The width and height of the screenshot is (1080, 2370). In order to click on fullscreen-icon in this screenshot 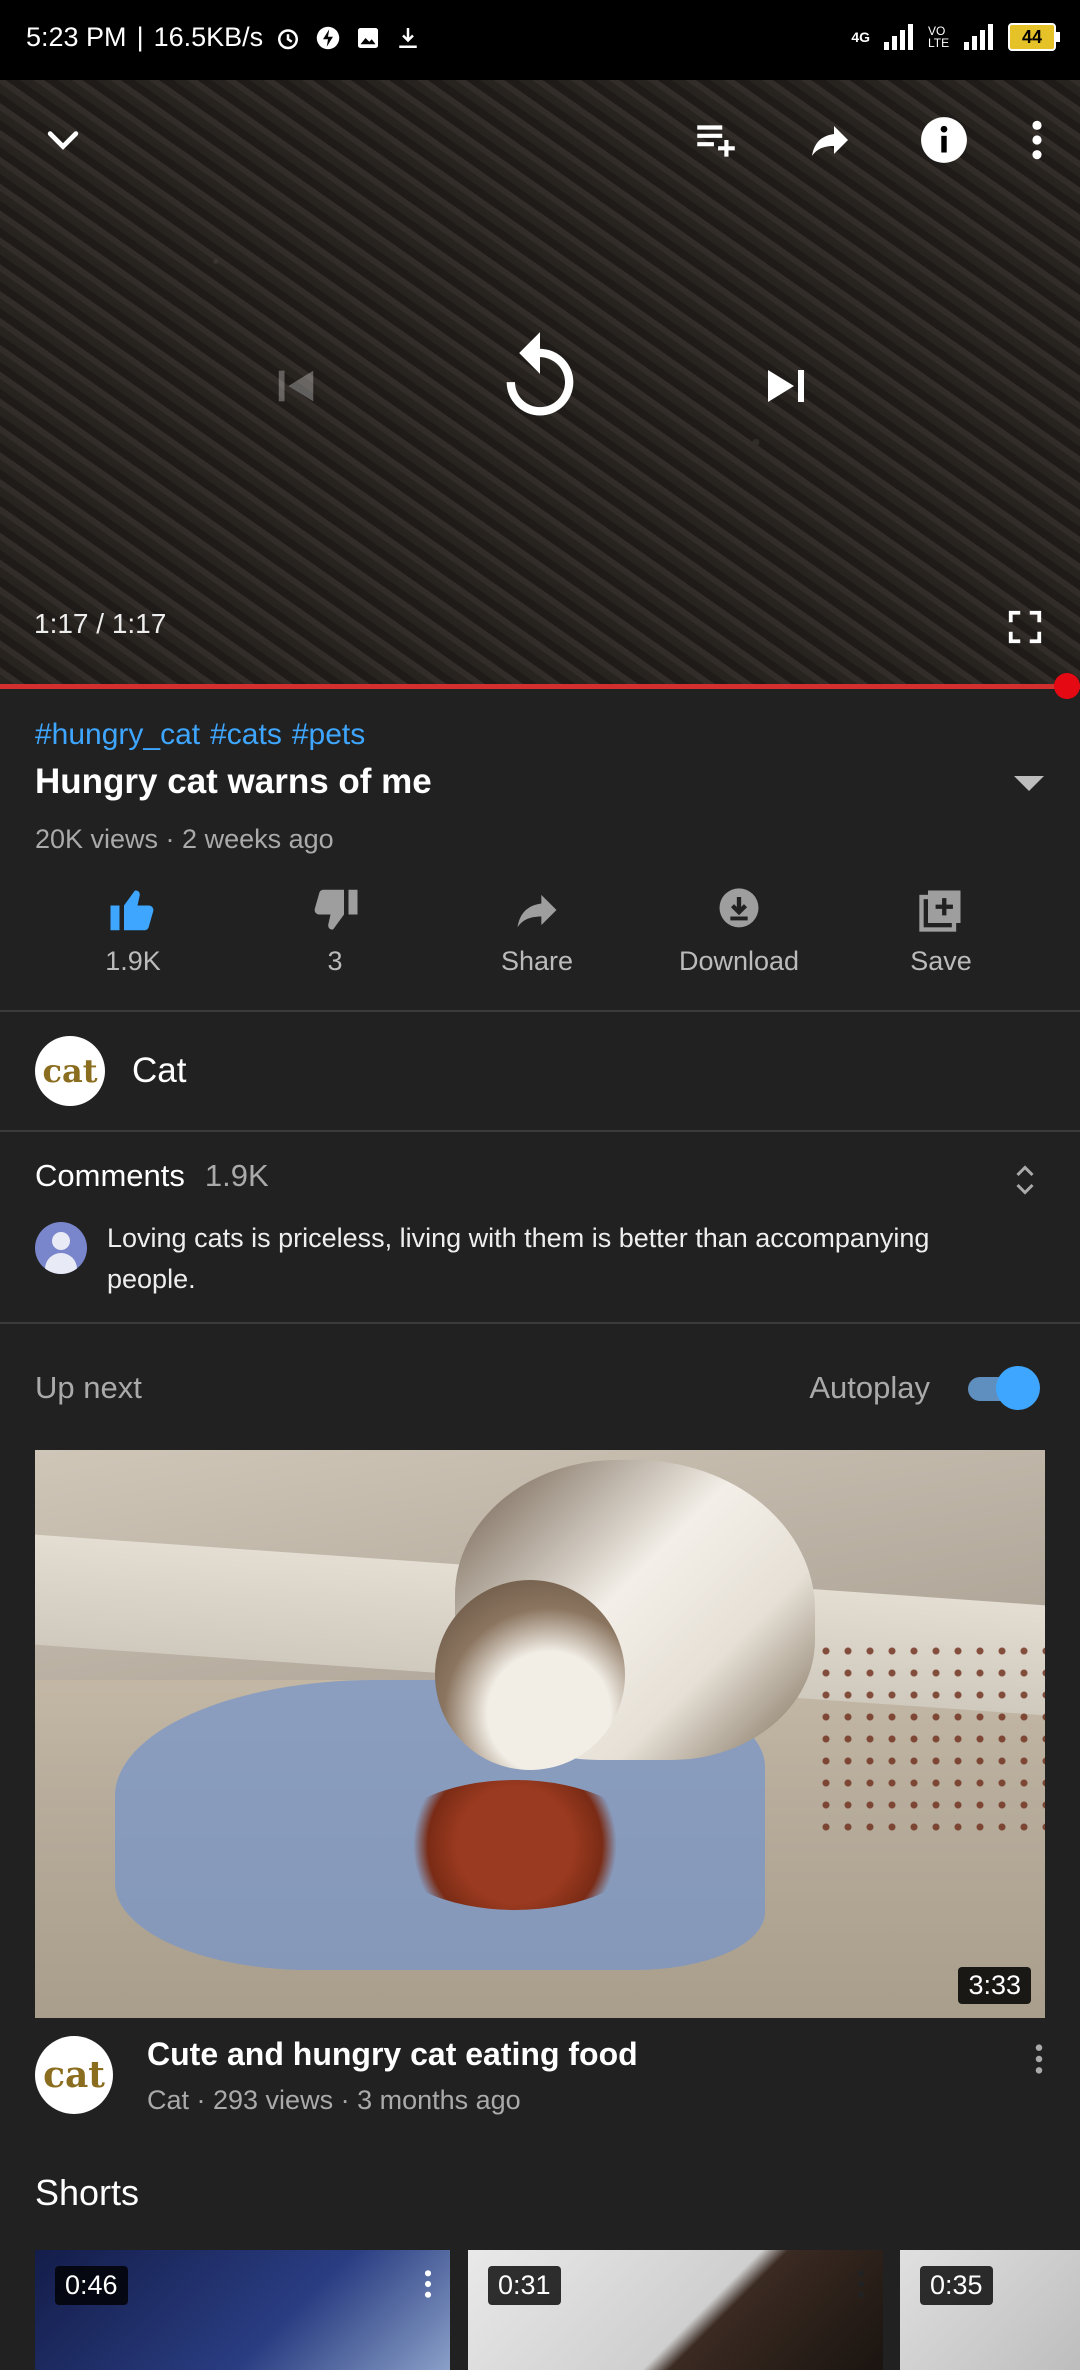, I will do `click(1025, 627)`.